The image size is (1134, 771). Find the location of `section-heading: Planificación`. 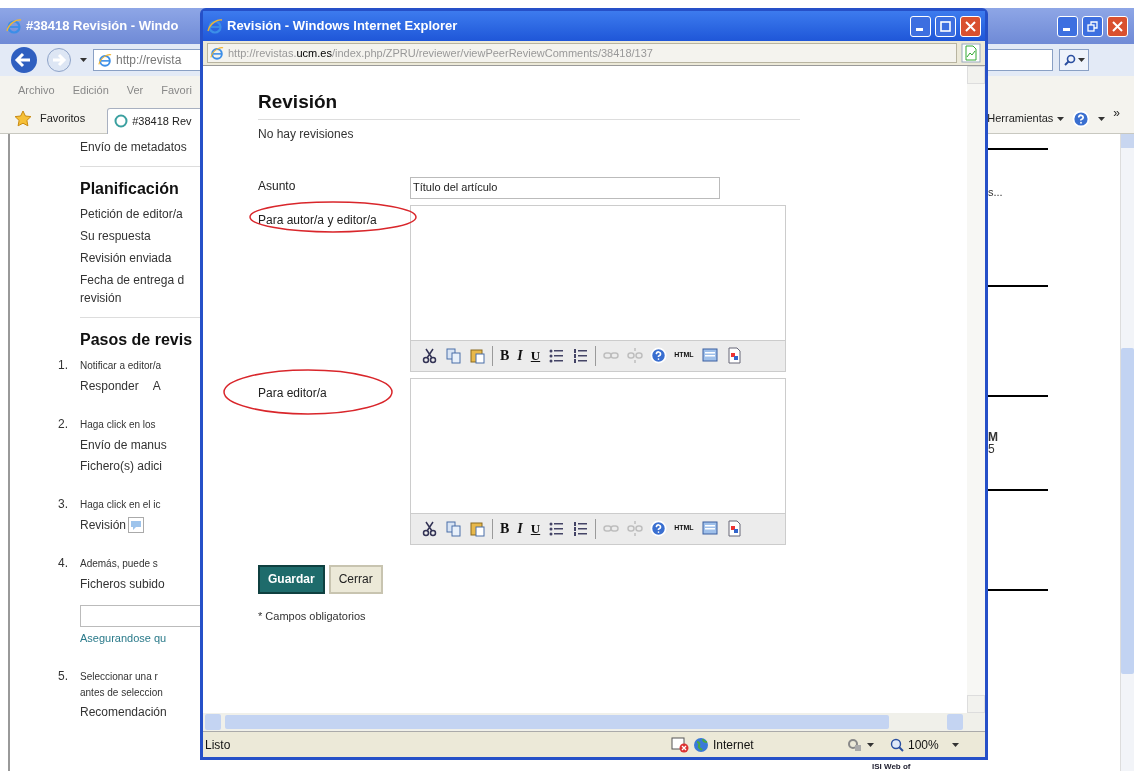

section-heading: Planificación is located at coordinates (130, 189).